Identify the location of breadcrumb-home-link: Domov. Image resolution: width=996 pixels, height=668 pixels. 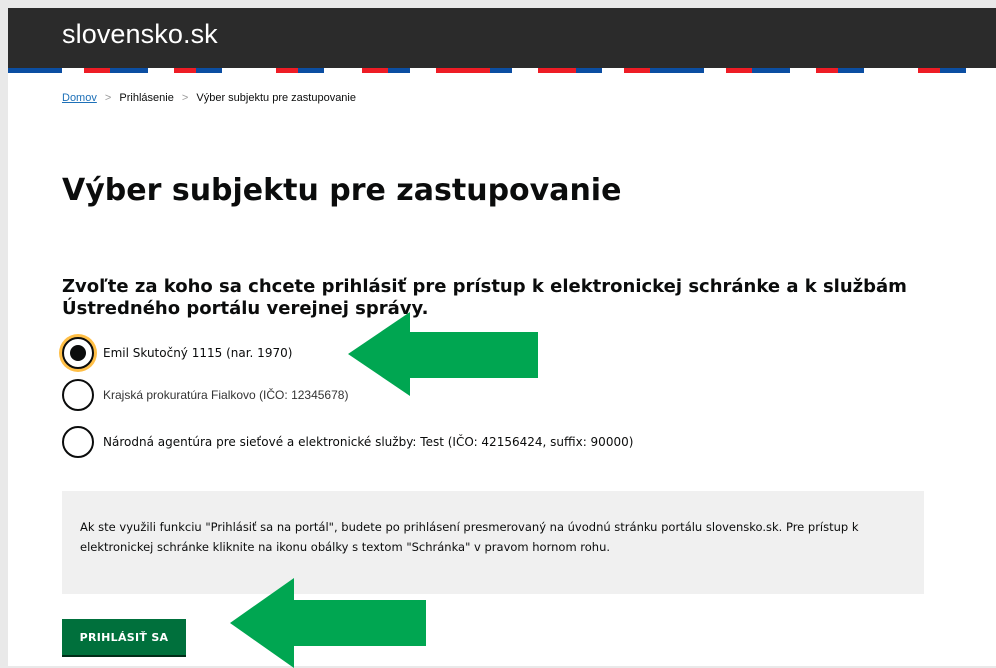
(79, 98).